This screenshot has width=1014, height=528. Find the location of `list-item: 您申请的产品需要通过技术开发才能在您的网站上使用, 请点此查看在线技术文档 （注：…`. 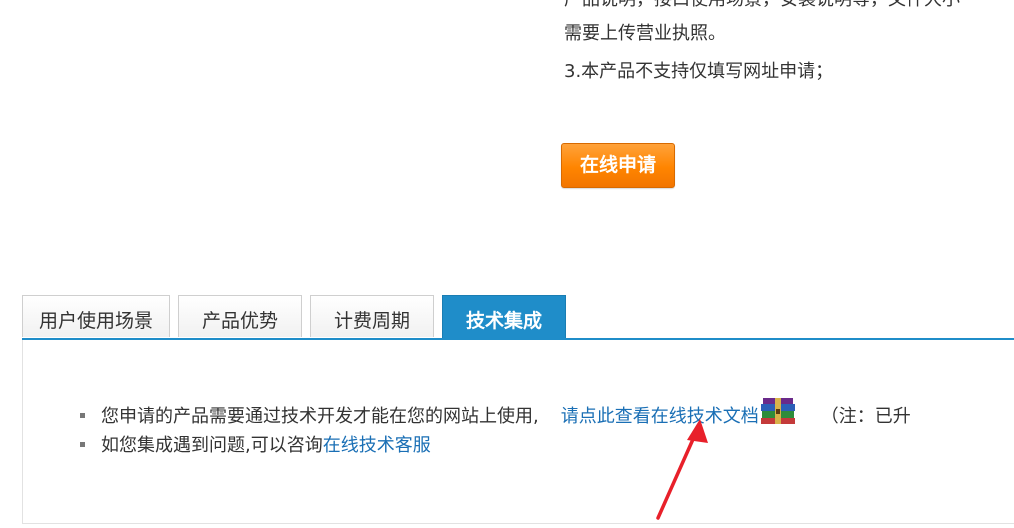

list-item: 您申请的产品需要通过技术开发才能在您的网站上使用, 请点此查看在线技术文档 （注：… is located at coordinates (495, 412).